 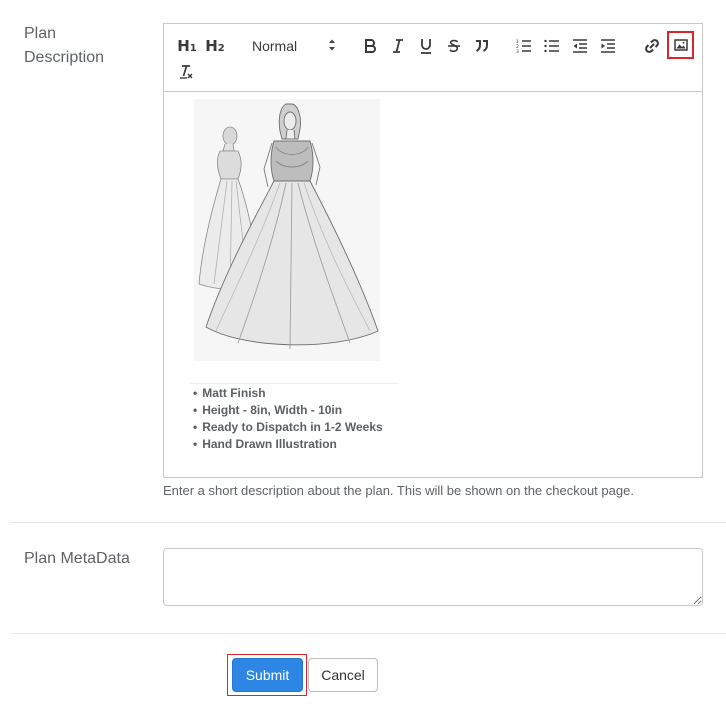 I want to click on dress-sketch-image, so click(x=287, y=230).